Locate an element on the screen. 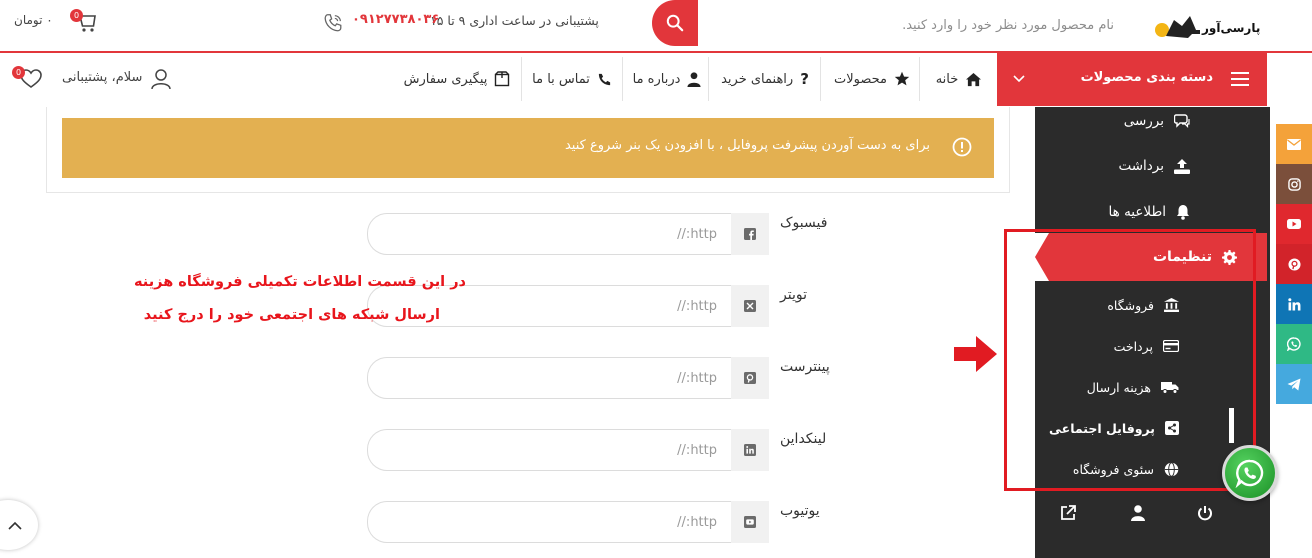  back-to-top-button is located at coordinates (19, 525).